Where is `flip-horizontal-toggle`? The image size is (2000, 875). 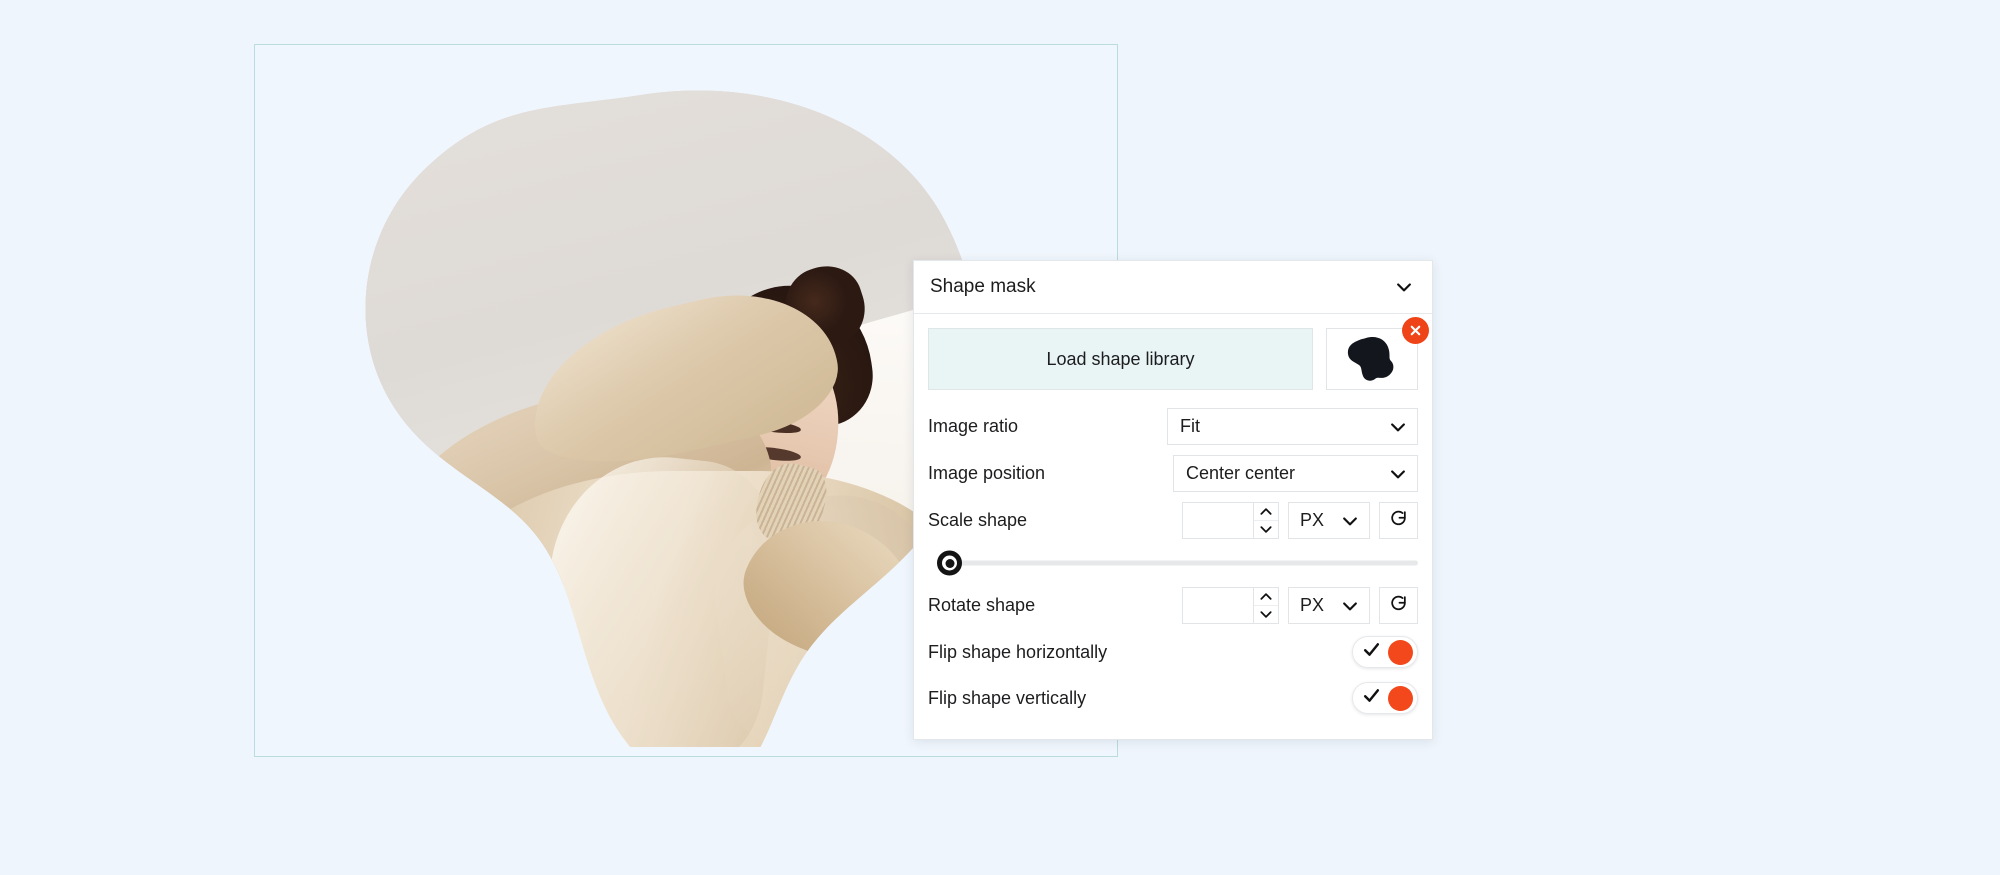
flip-horizontal-toggle is located at coordinates (1385, 652).